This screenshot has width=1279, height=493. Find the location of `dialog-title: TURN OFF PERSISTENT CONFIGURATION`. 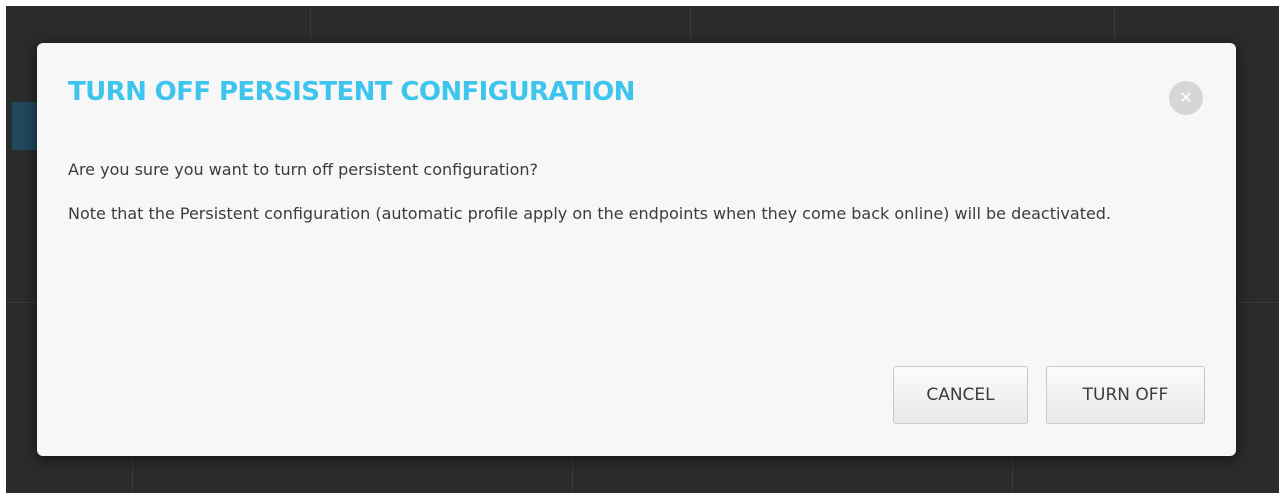

dialog-title: TURN OFF PERSISTENT CONFIGURATION is located at coordinates (351, 92).